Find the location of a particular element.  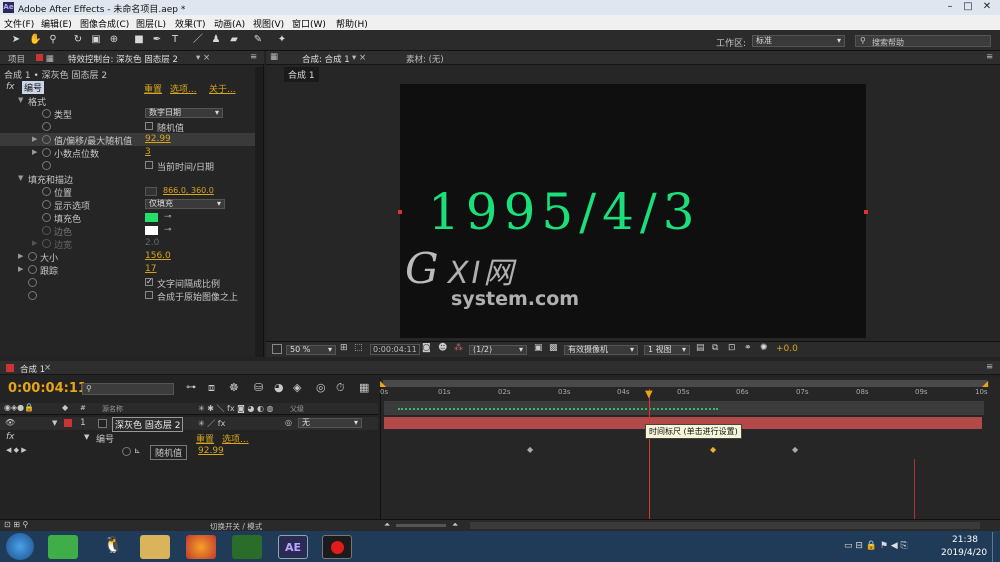

eraser-tool-icon: ▰ is located at coordinates (234, 40).